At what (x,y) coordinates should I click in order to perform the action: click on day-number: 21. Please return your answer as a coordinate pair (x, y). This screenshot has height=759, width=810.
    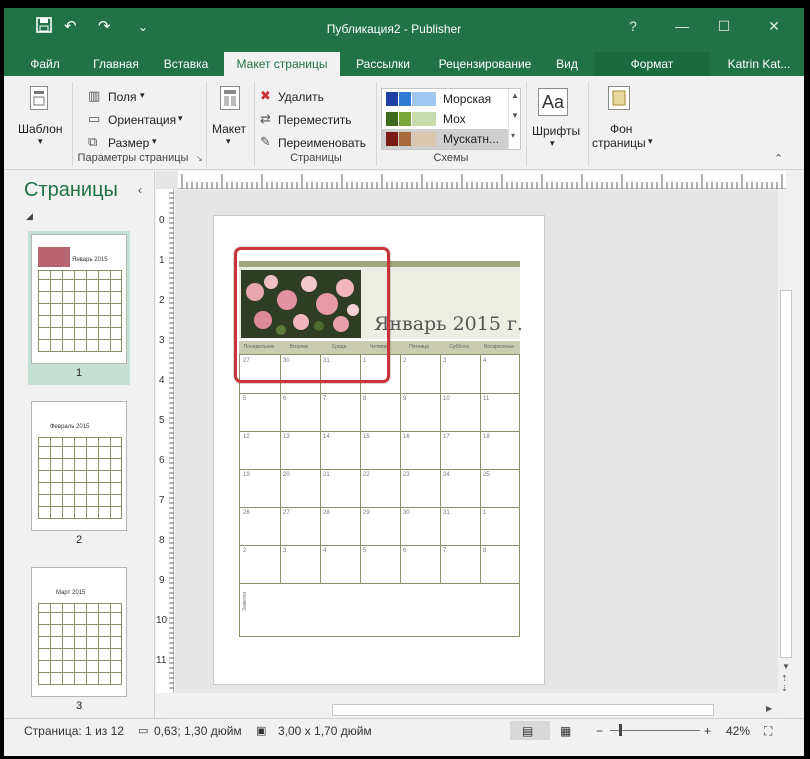
    Looking at the image, I should click on (326, 475).